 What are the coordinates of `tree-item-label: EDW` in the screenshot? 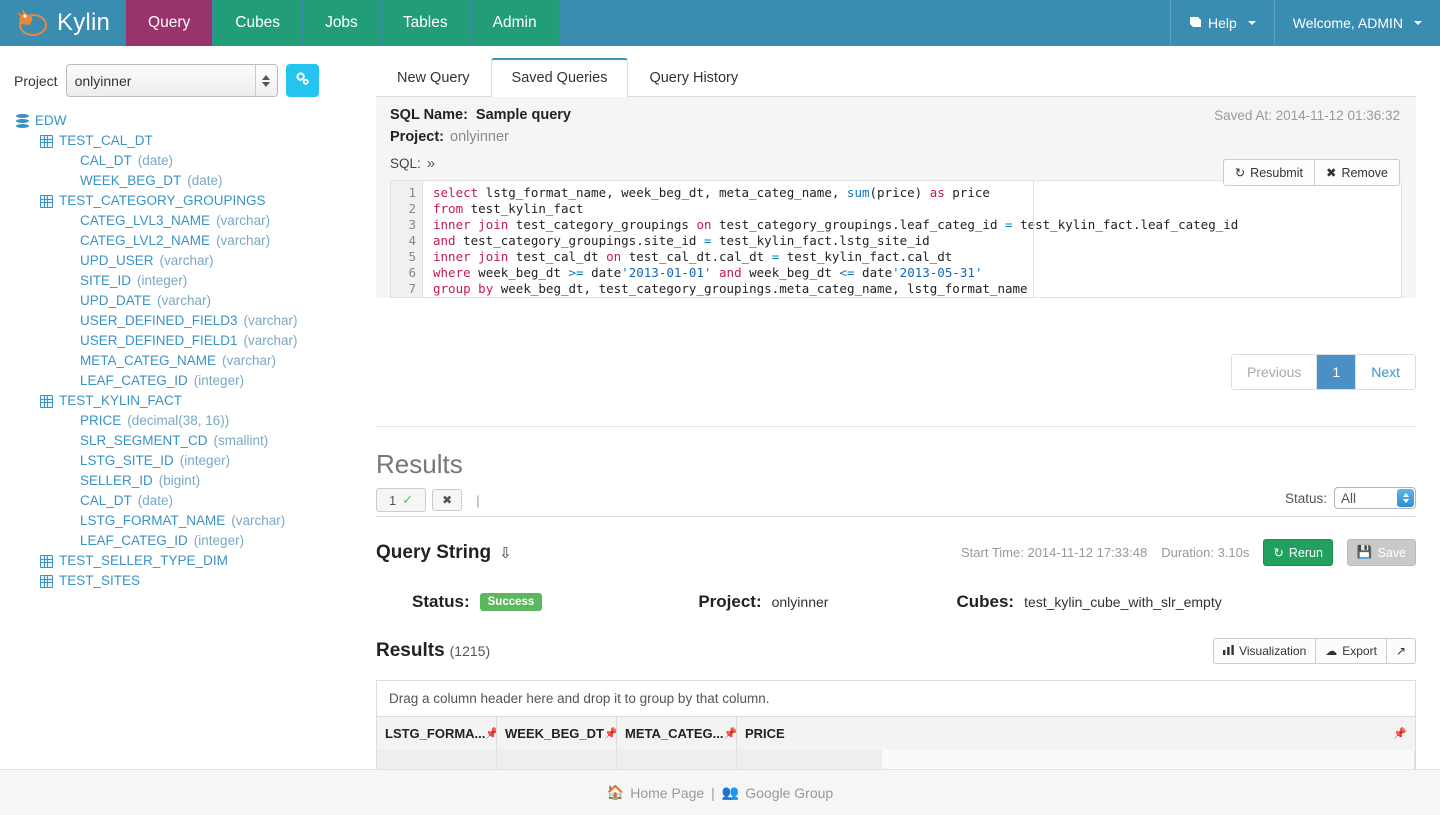 It's located at (51, 120).